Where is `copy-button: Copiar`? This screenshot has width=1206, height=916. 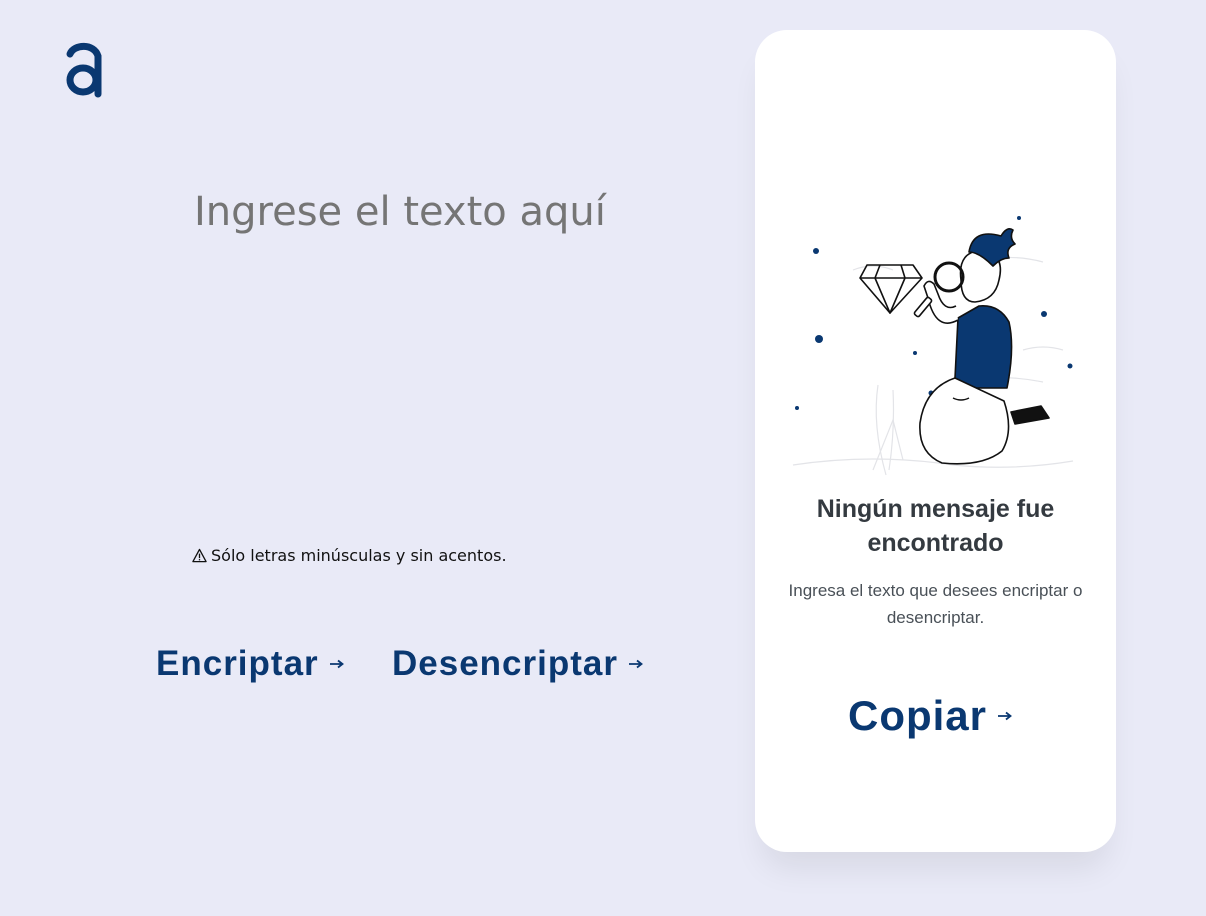 copy-button: Copiar is located at coordinates (930, 716).